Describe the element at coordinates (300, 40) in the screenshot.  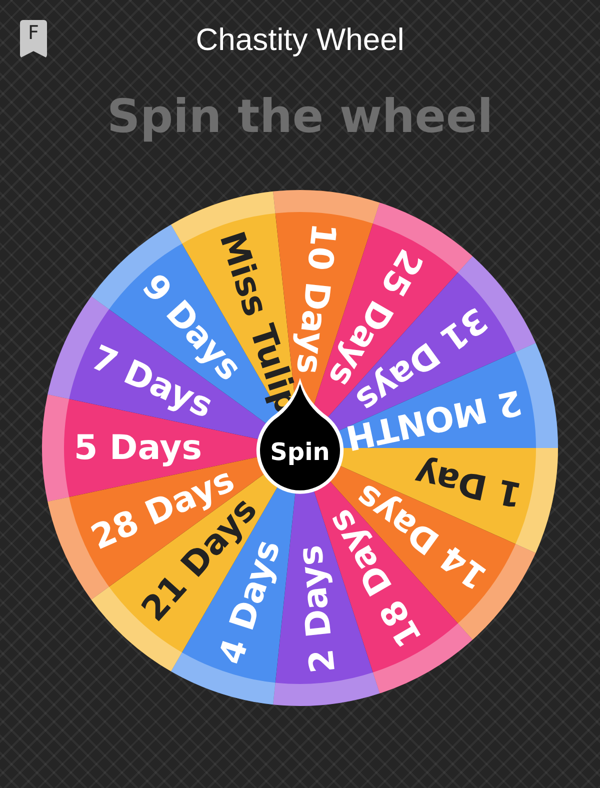
I see `app-title: Chastity Wheel` at that location.